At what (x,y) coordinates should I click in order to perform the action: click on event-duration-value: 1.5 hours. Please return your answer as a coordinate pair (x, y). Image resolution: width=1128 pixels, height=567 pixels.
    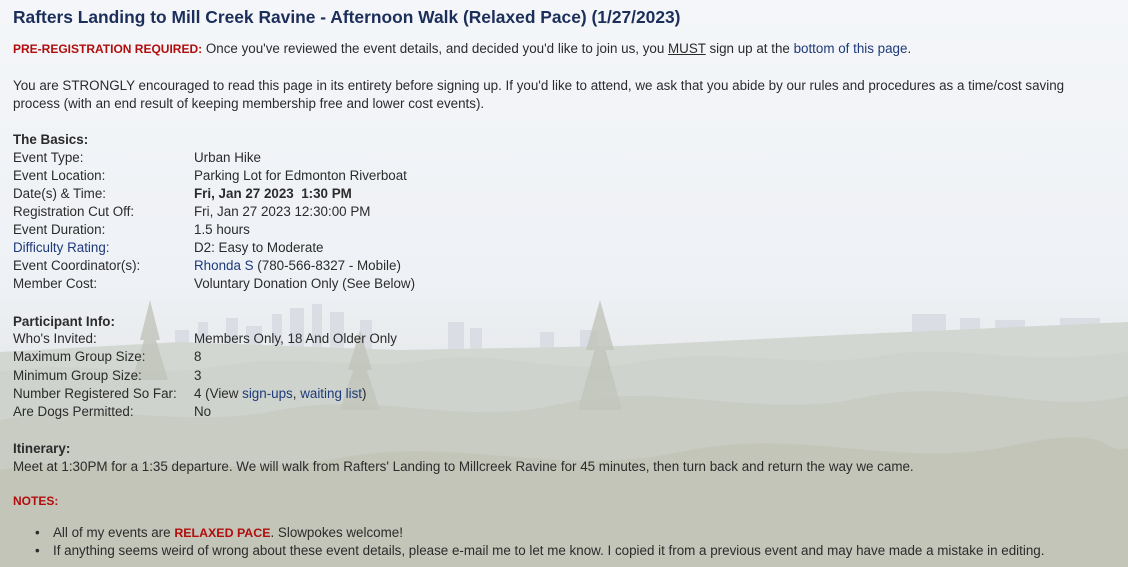
    Looking at the image, I should click on (222, 229).